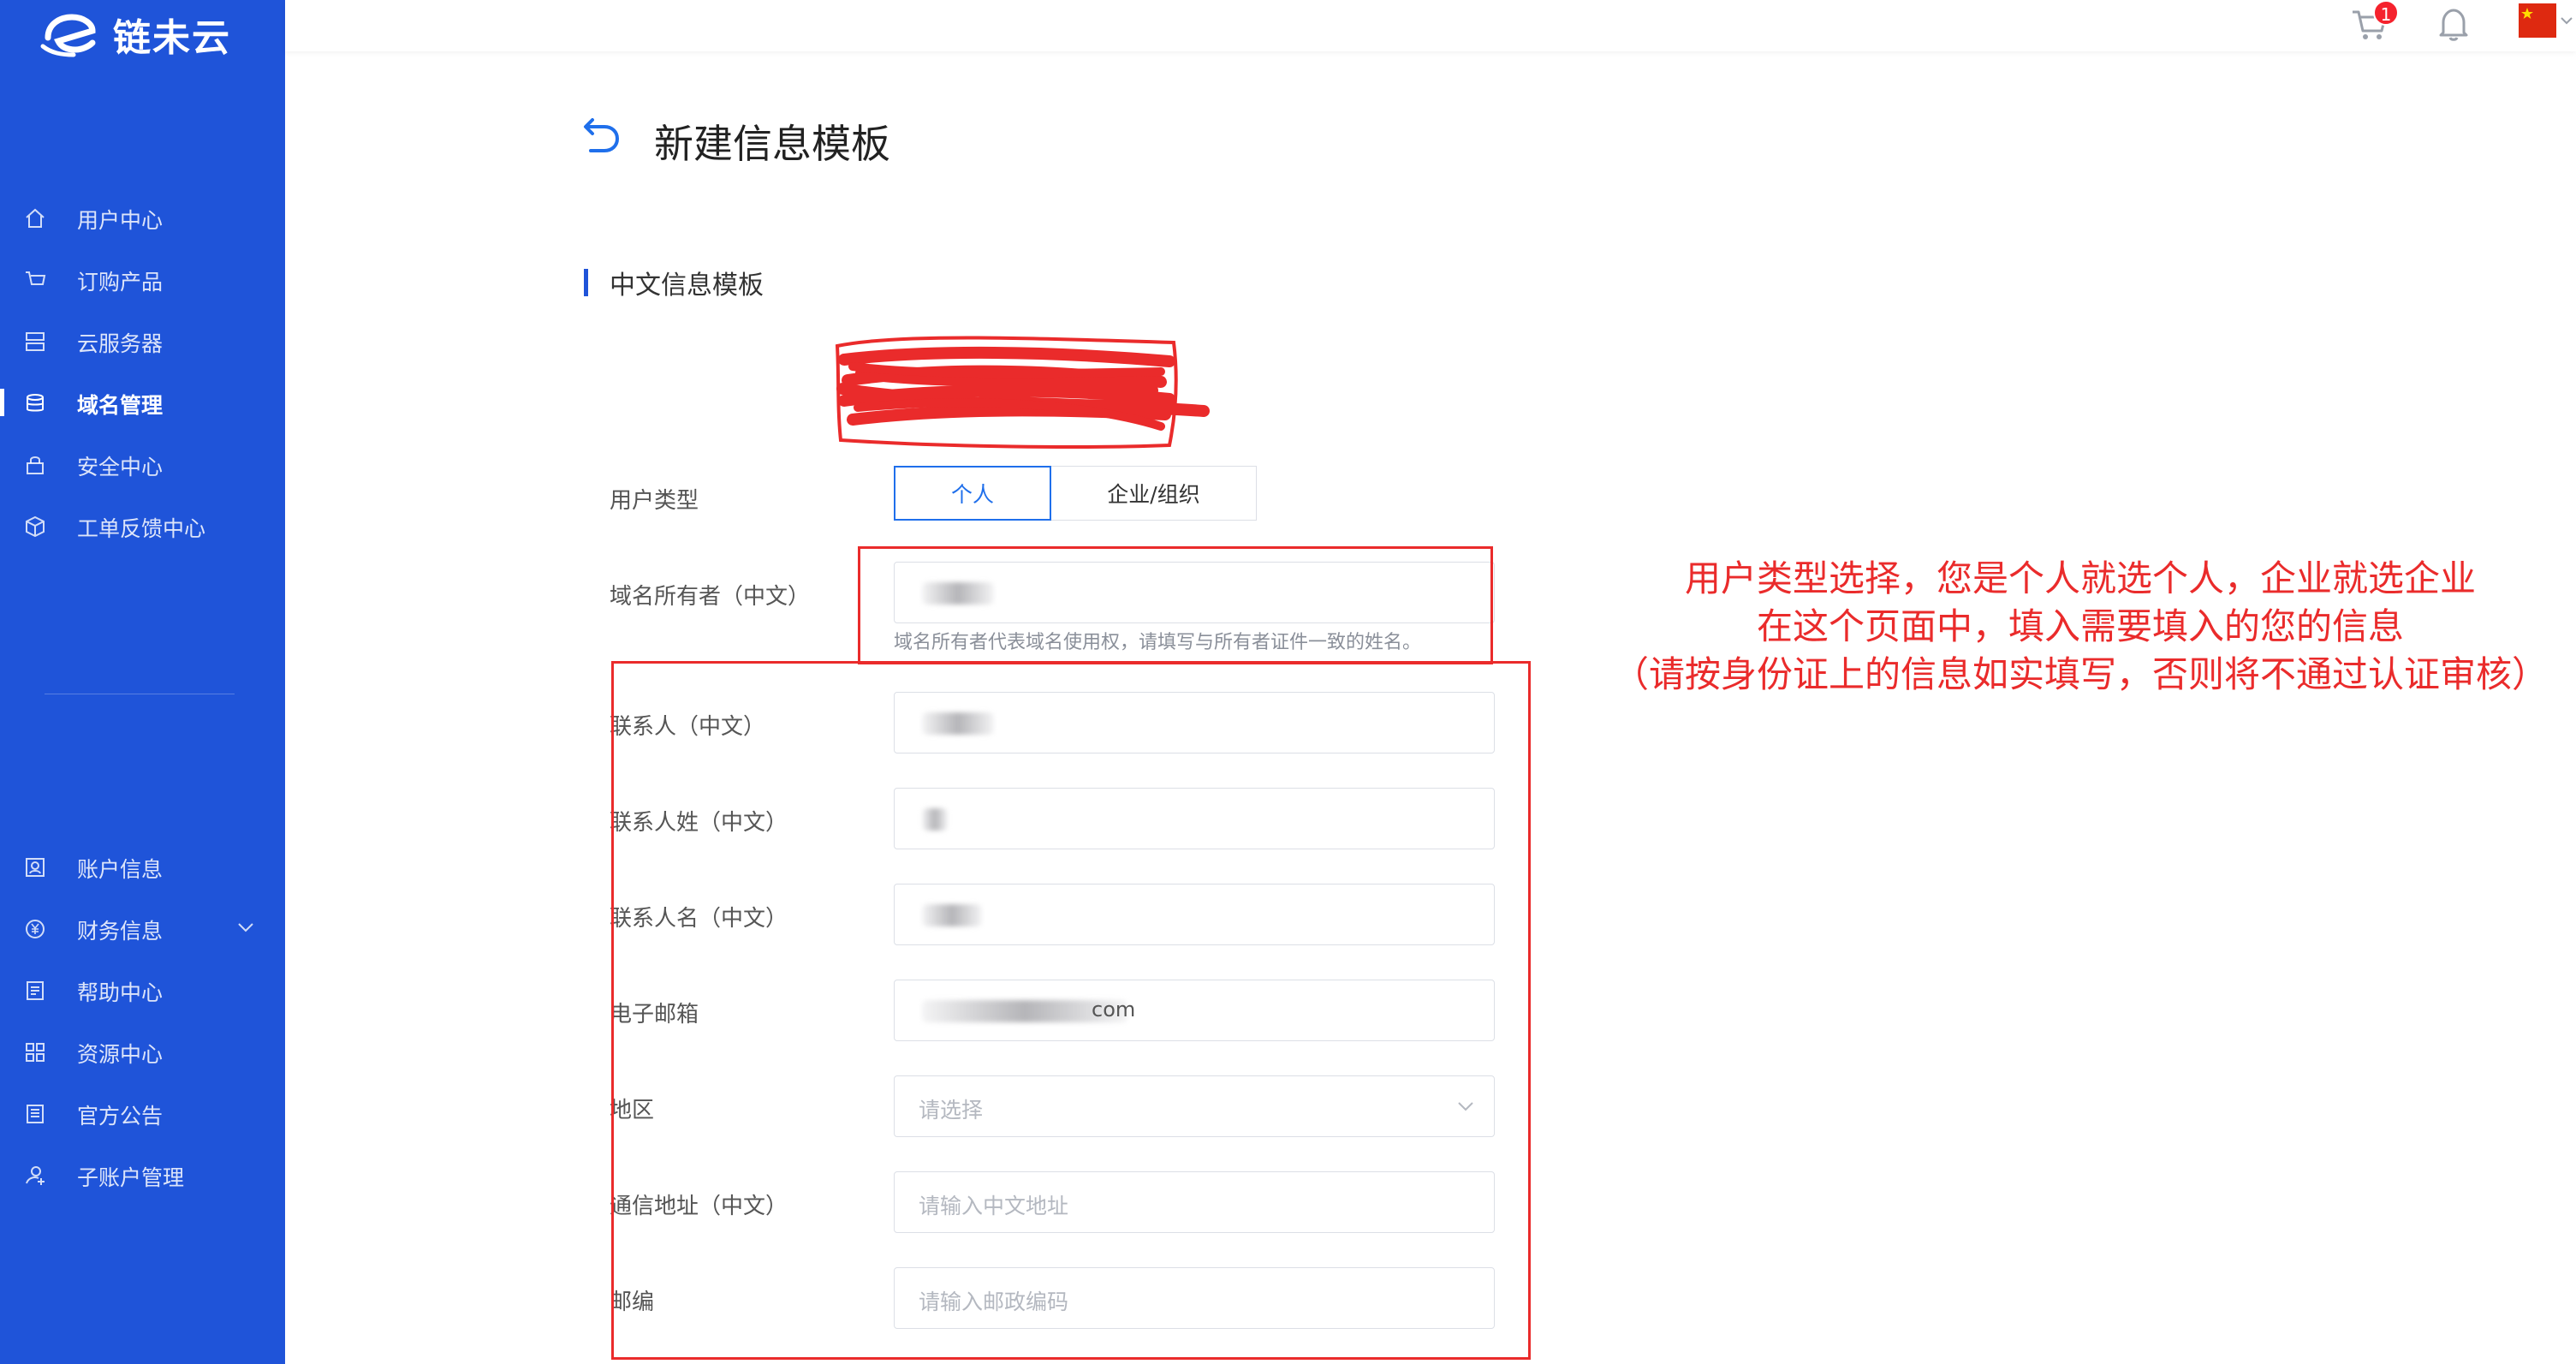 The image size is (2576, 1364). Describe the element at coordinates (601, 137) in the screenshot. I see `back-arrow-icon` at that location.